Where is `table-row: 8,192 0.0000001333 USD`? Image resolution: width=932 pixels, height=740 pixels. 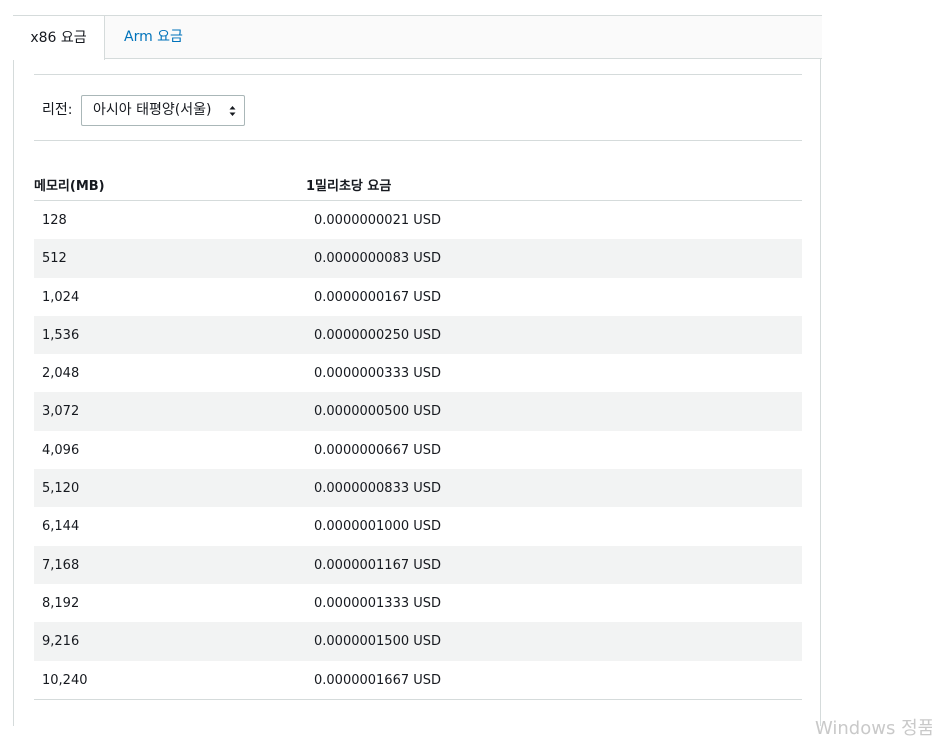
table-row: 8,192 0.0000001333 USD is located at coordinates (418, 603).